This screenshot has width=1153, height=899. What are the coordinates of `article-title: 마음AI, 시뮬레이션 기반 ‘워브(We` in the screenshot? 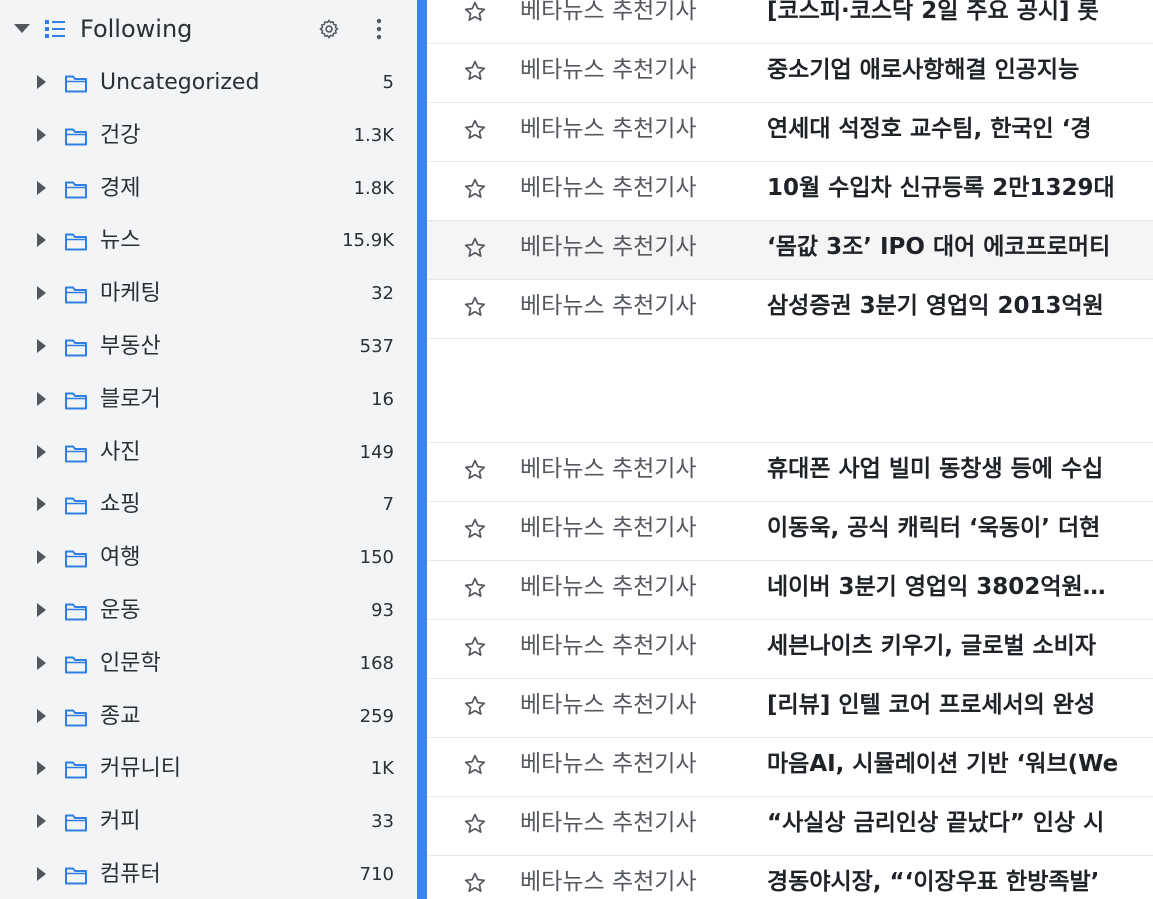 It's located at (942, 764).